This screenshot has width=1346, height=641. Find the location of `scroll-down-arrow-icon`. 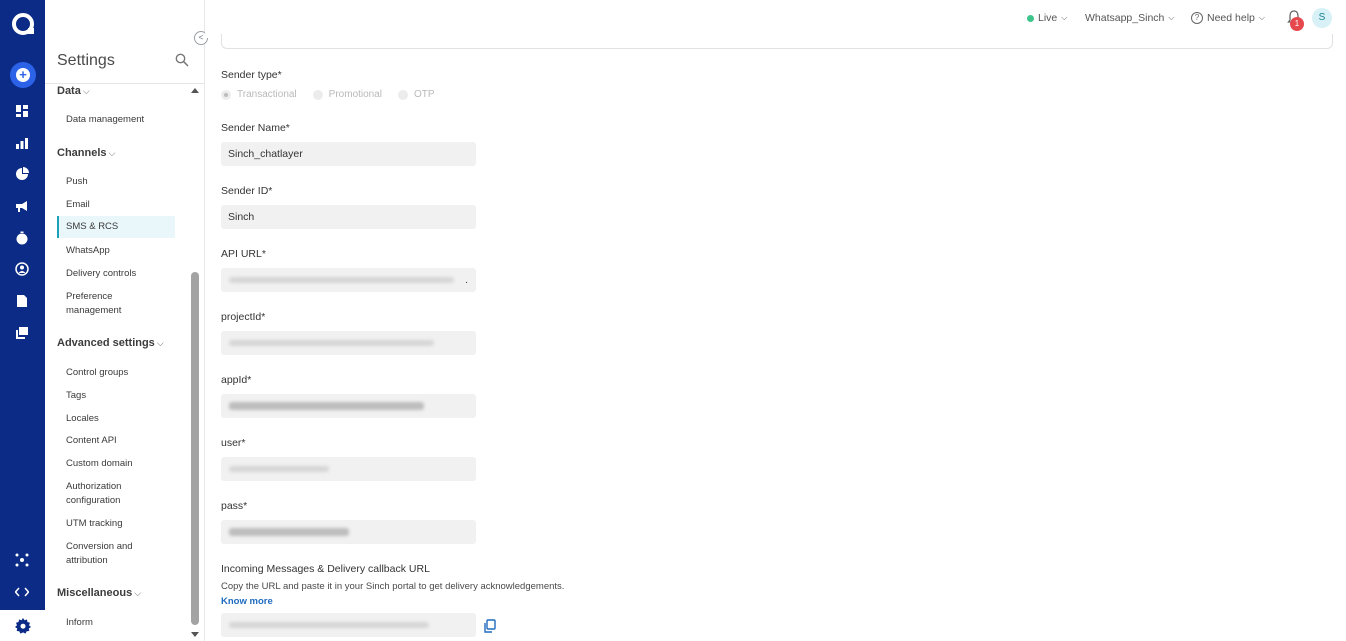

scroll-down-arrow-icon is located at coordinates (195, 634).